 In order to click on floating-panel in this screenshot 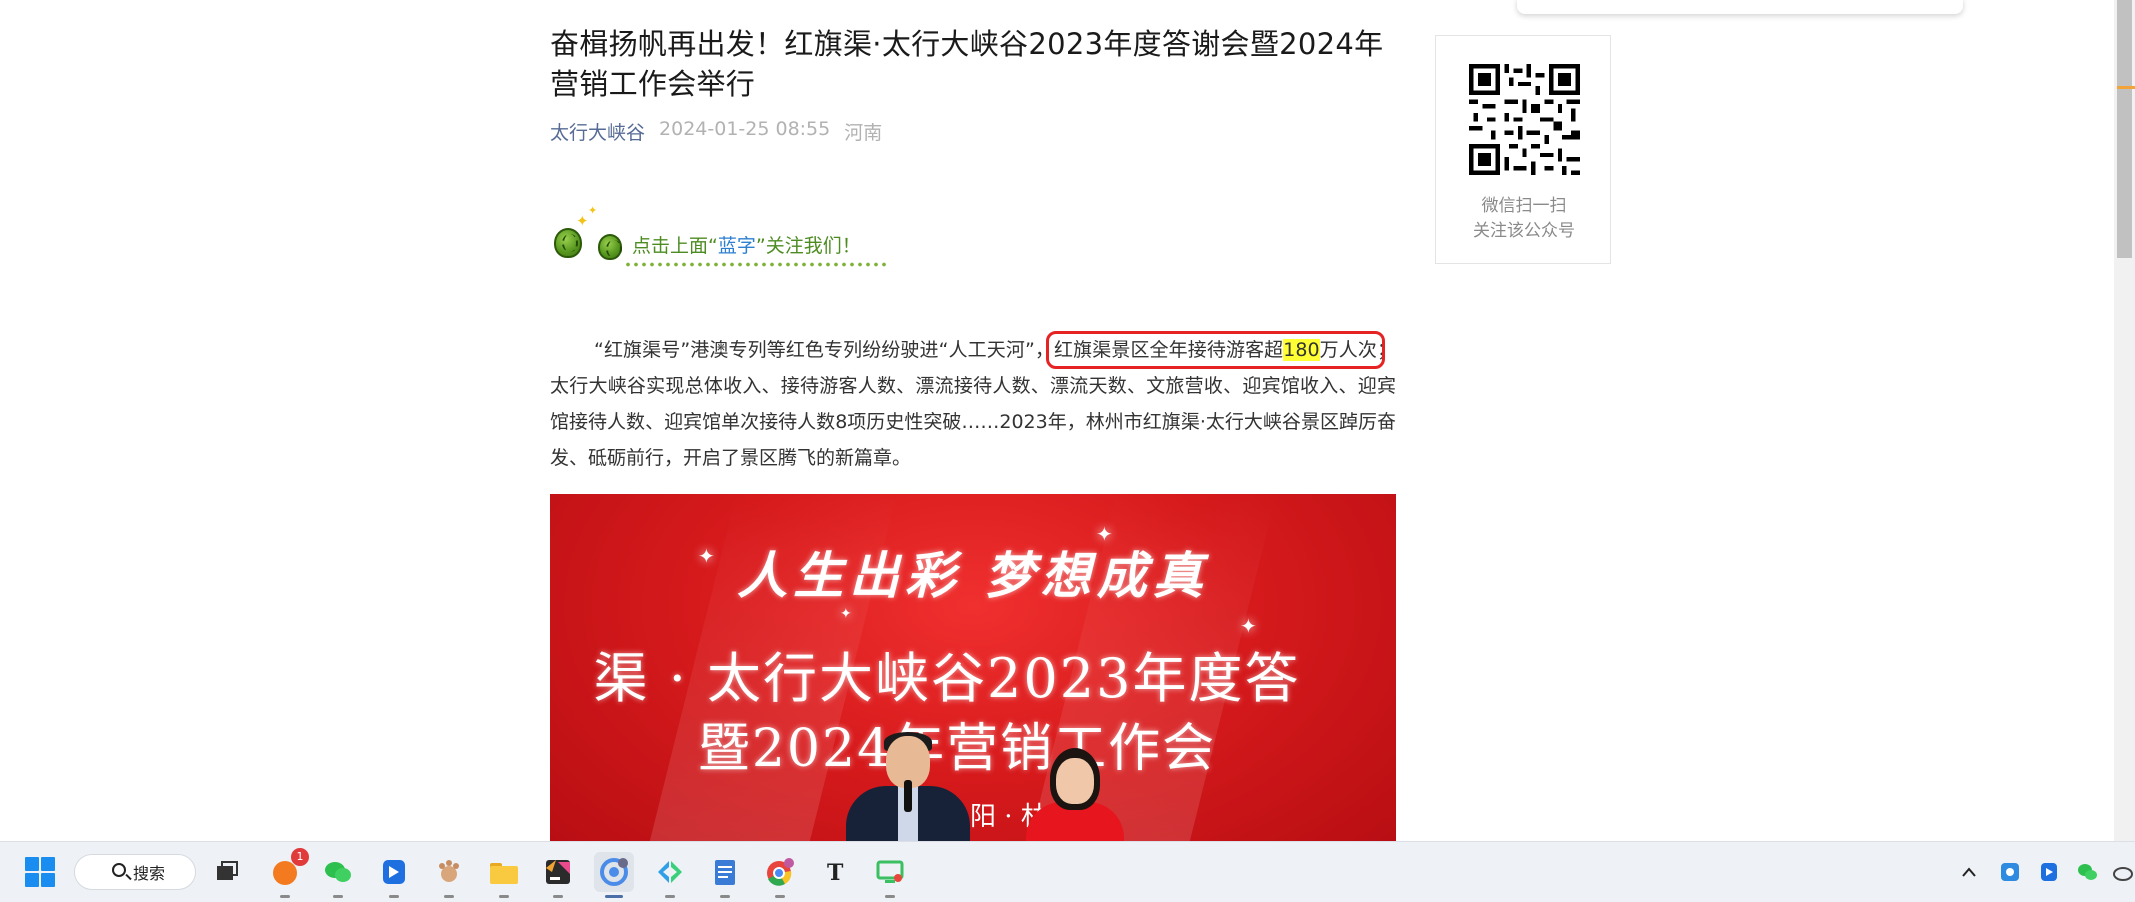, I will do `click(1740, 7)`.